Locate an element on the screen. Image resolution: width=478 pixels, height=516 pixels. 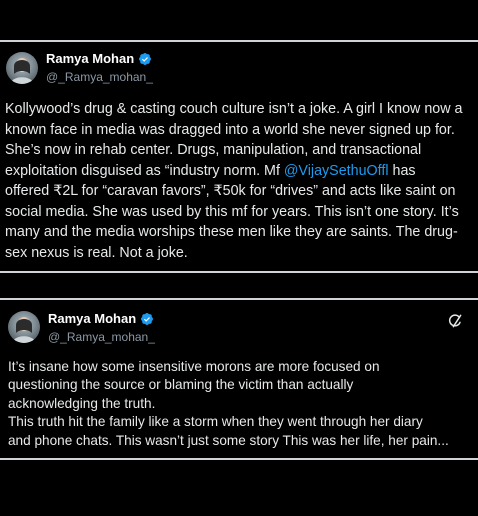
grok-icon is located at coordinates (455, 321).